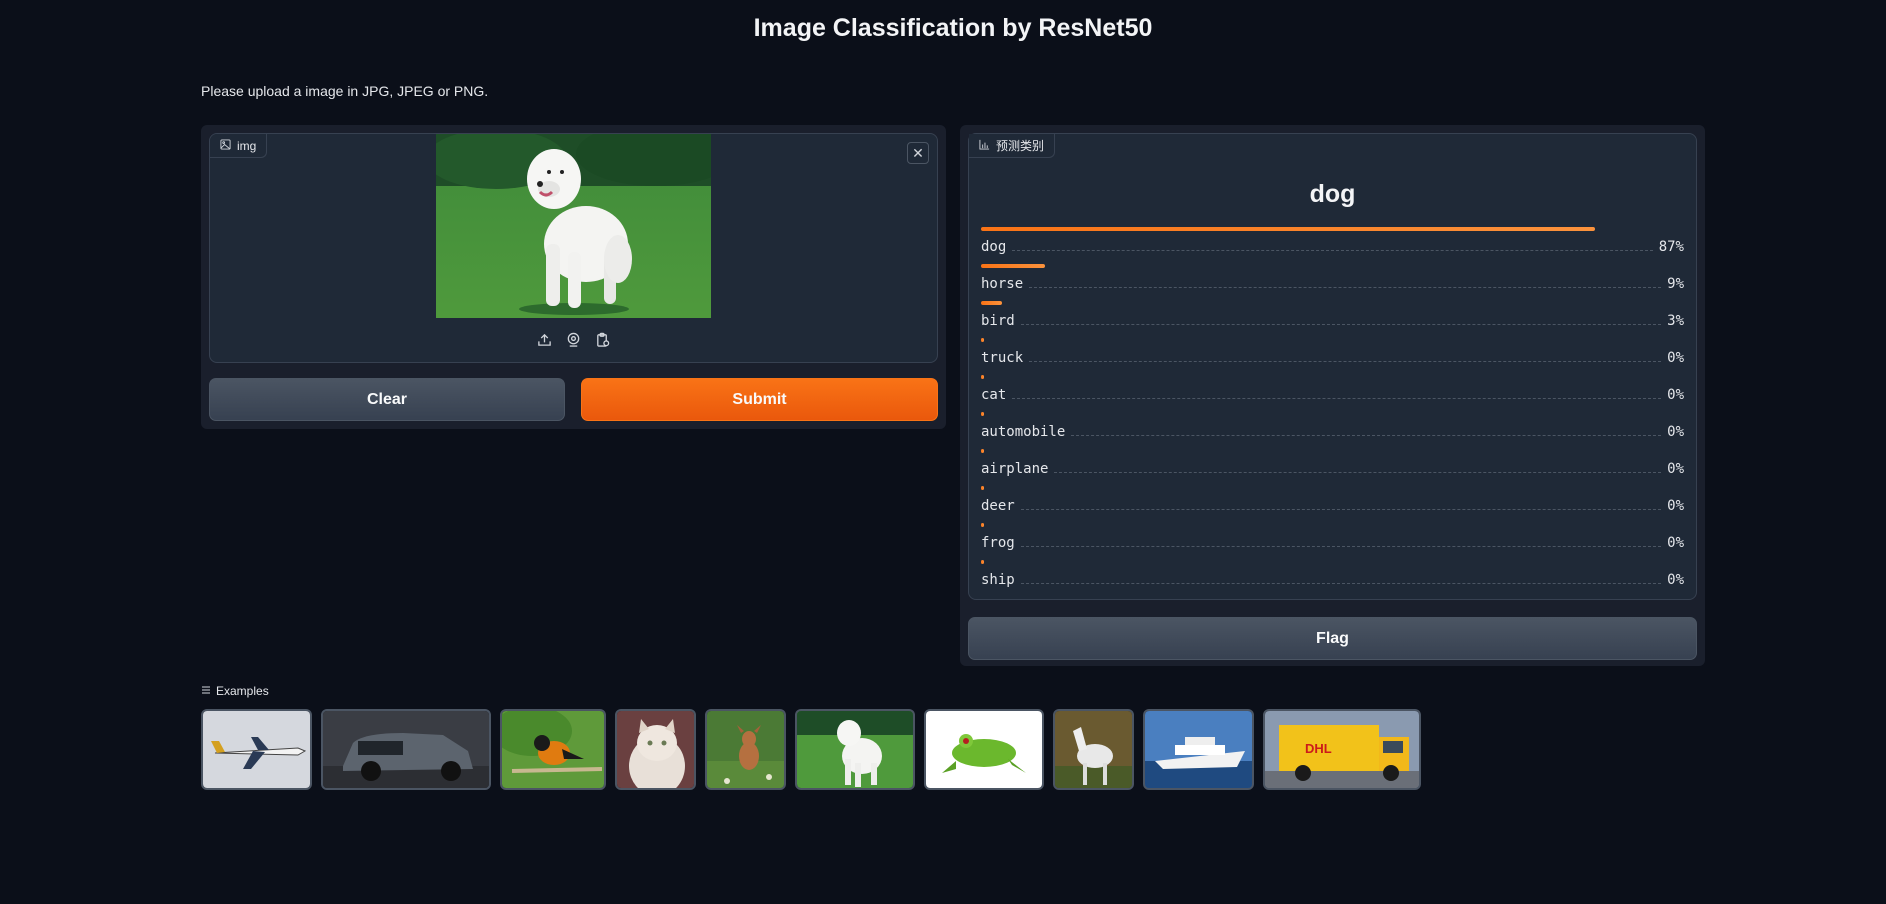 This screenshot has width=1886, height=904. I want to click on confidence-row: horse 9%, so click(1332, 282).